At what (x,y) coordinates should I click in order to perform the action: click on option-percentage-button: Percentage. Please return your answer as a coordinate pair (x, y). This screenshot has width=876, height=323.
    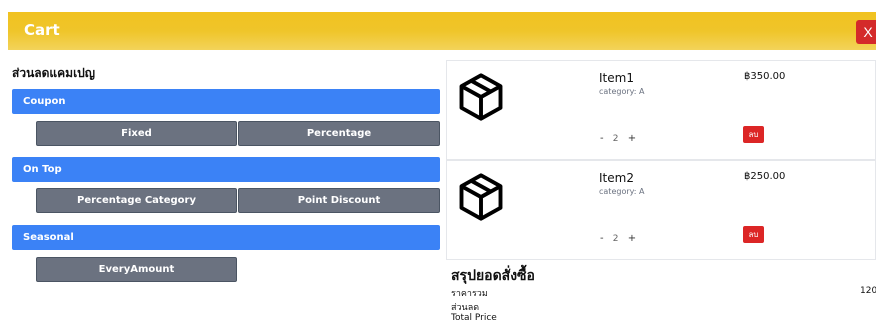
    Looking at the image, I should click on (339, 133).